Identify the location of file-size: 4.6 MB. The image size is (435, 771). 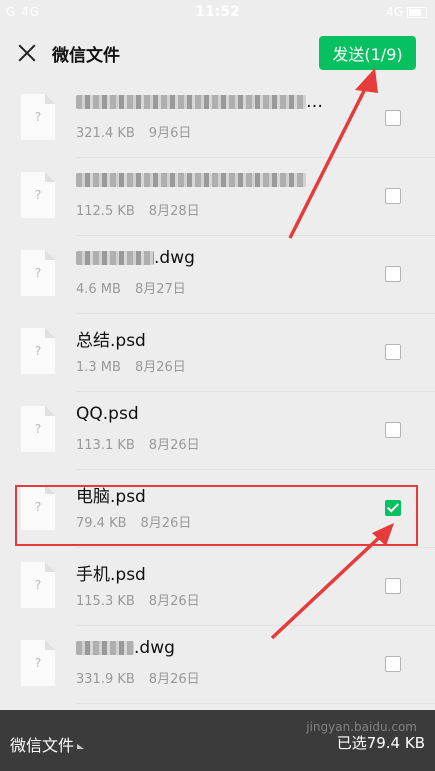
(98, 289).